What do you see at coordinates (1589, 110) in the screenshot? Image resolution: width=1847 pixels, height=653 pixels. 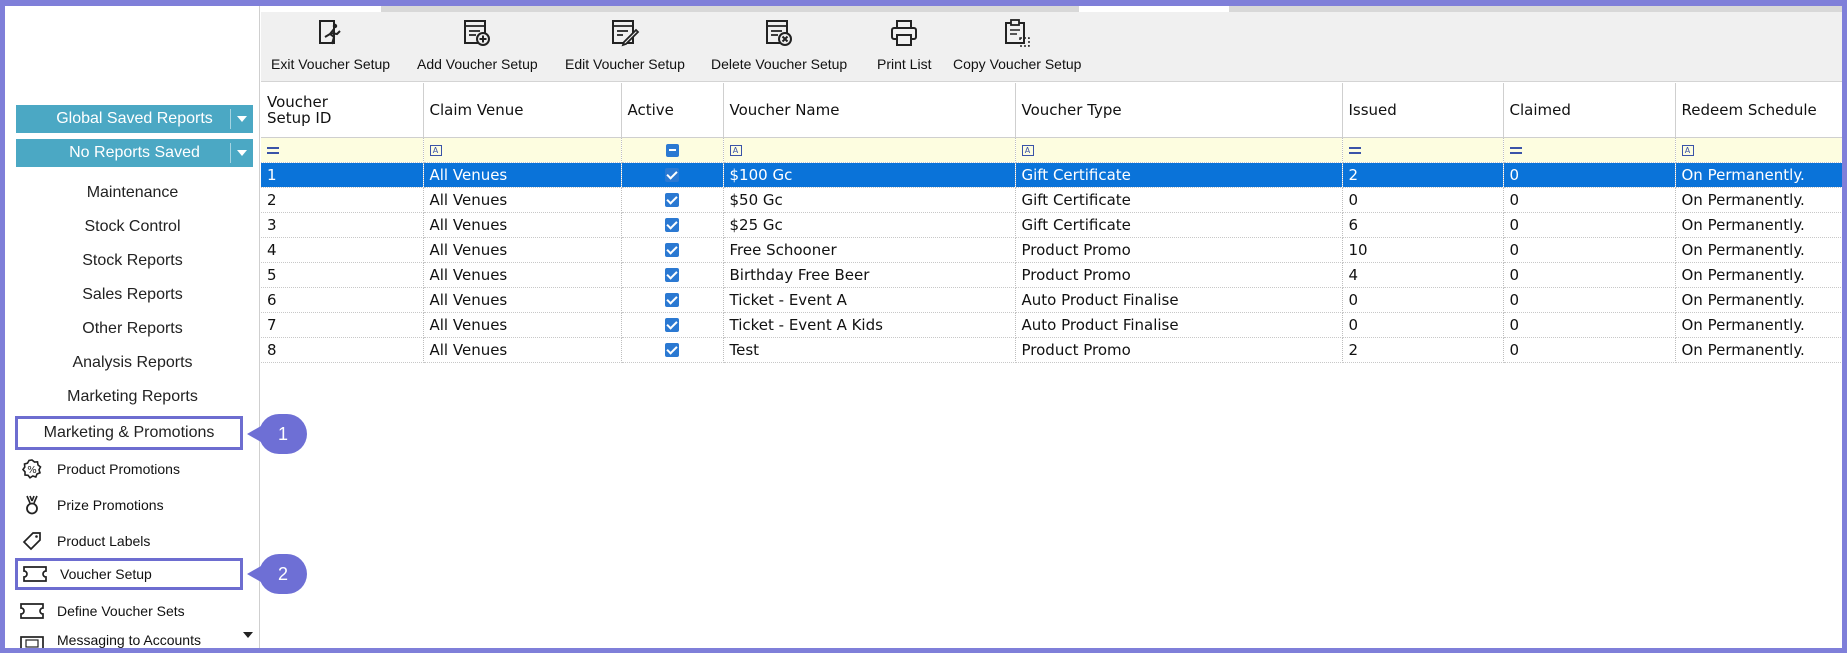 I see `column-header-claimed: Claimed` at bounding box center [1589, 110].